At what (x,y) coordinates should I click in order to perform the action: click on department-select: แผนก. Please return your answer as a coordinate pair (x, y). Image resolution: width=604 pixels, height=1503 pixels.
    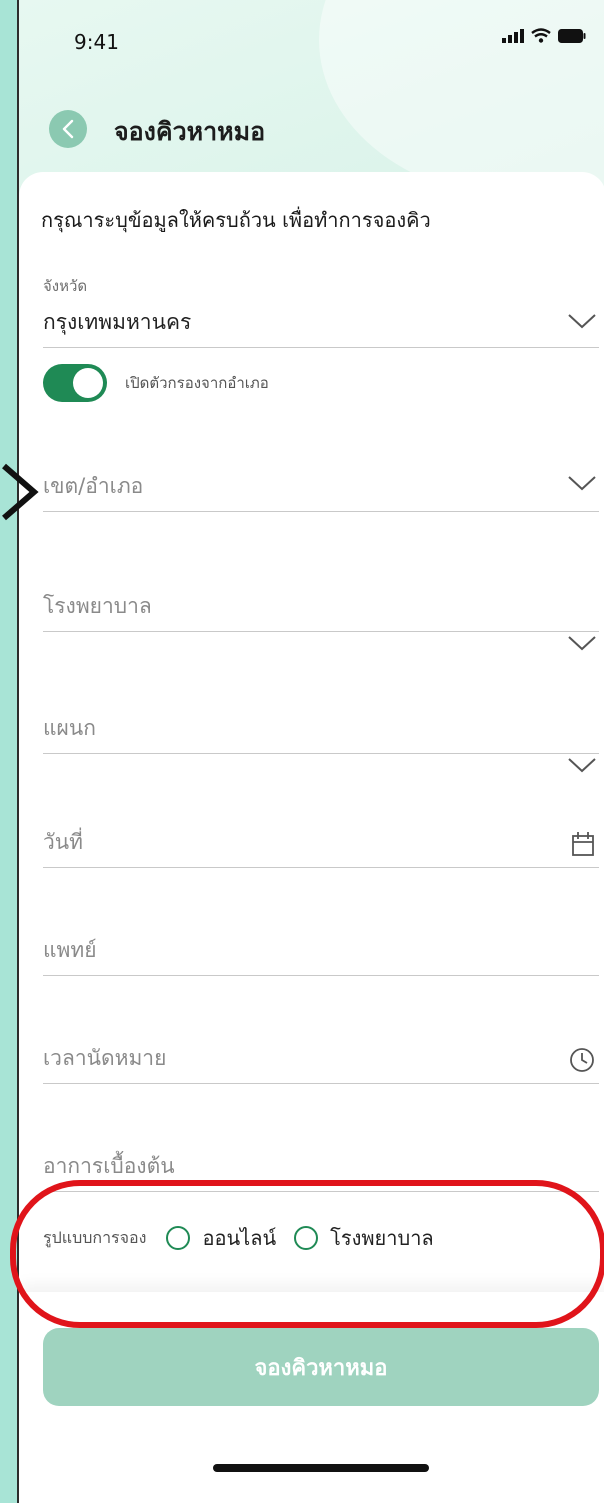
    Looking at the image, I should click on (321, 732).